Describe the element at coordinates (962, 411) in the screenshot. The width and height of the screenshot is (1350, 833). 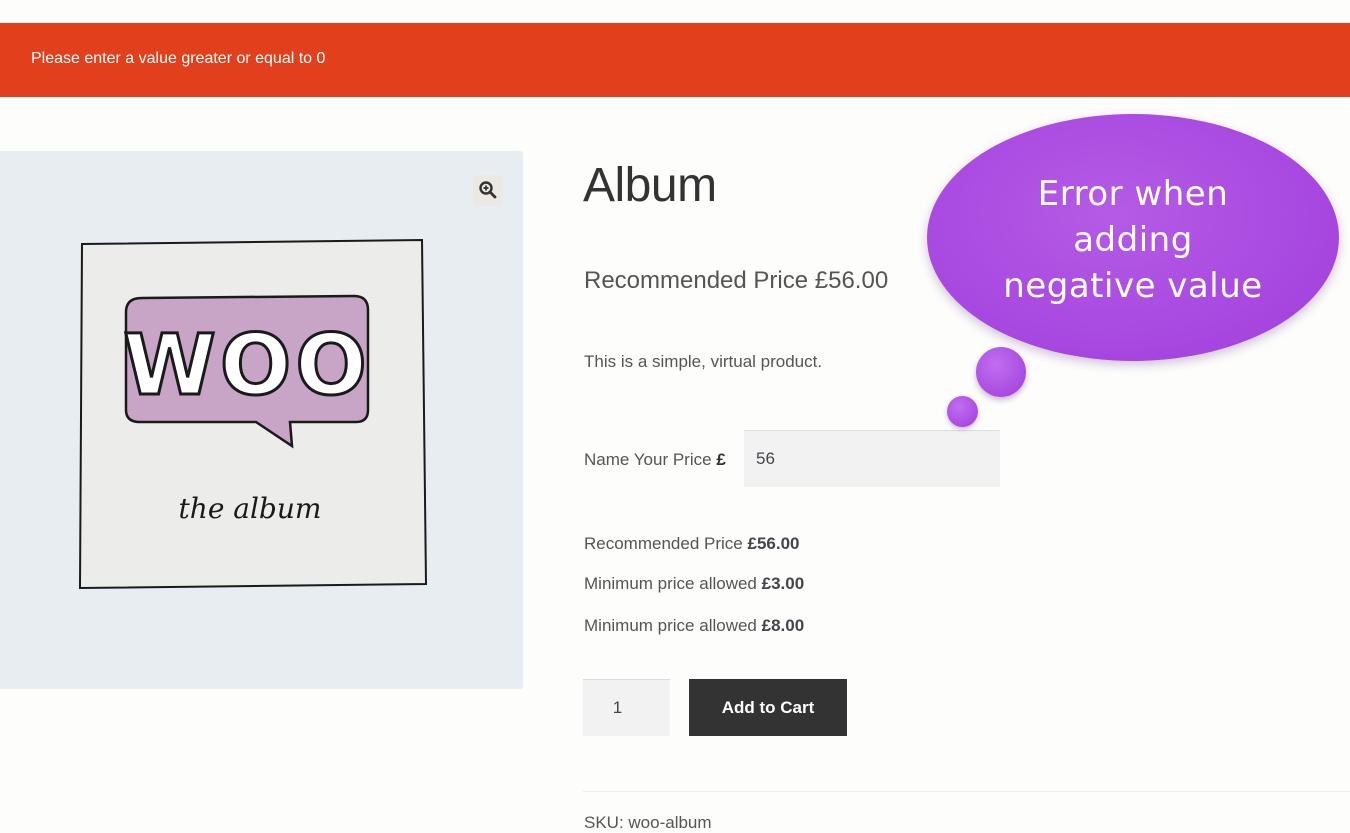
I see `callout-dot-small` at that location.